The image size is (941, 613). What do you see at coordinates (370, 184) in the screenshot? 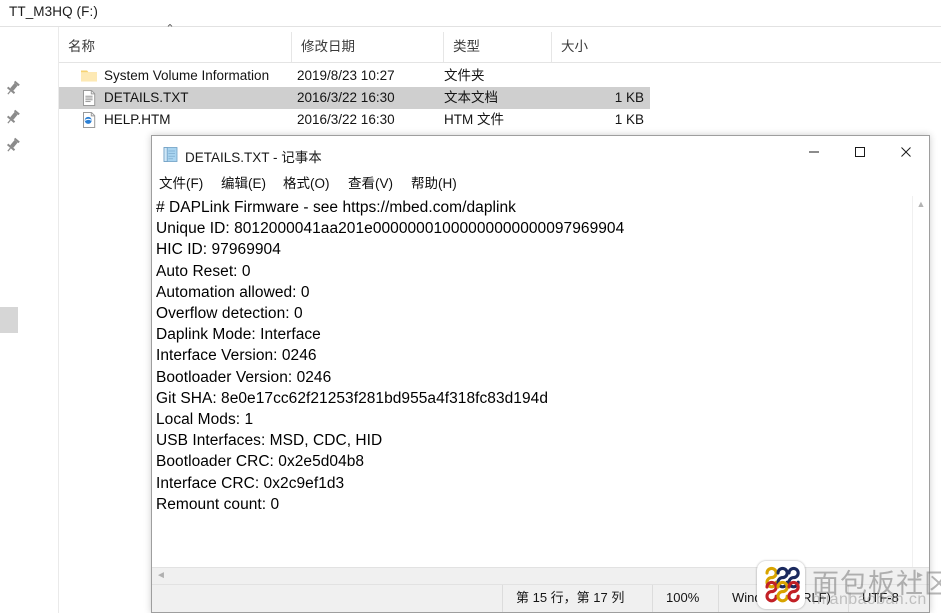
I see `menu-item-view: 查看(V)` at bounding box center [370, 184].